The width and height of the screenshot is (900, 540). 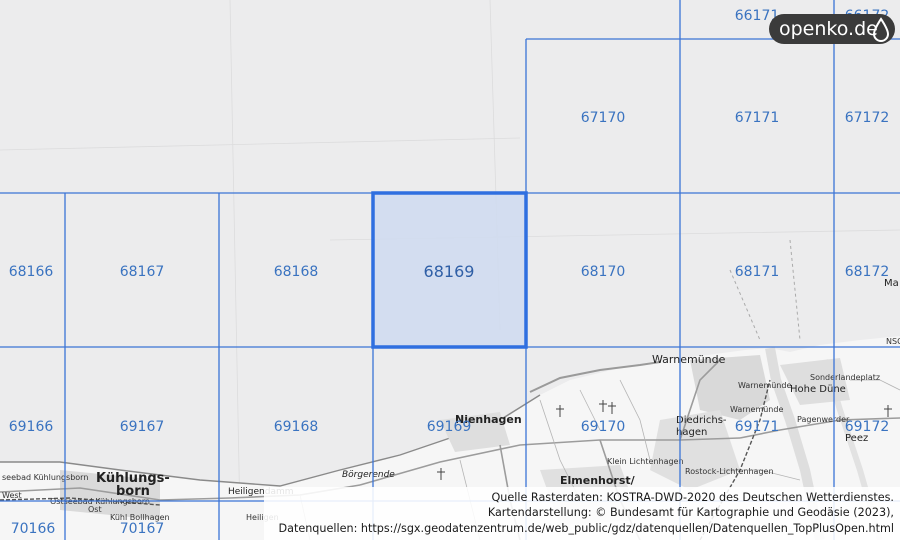 What do you see at coordinates (867, 272) in the screenshot?
I see `cell-label-68172: 68172` at bounding box center [867, 272].